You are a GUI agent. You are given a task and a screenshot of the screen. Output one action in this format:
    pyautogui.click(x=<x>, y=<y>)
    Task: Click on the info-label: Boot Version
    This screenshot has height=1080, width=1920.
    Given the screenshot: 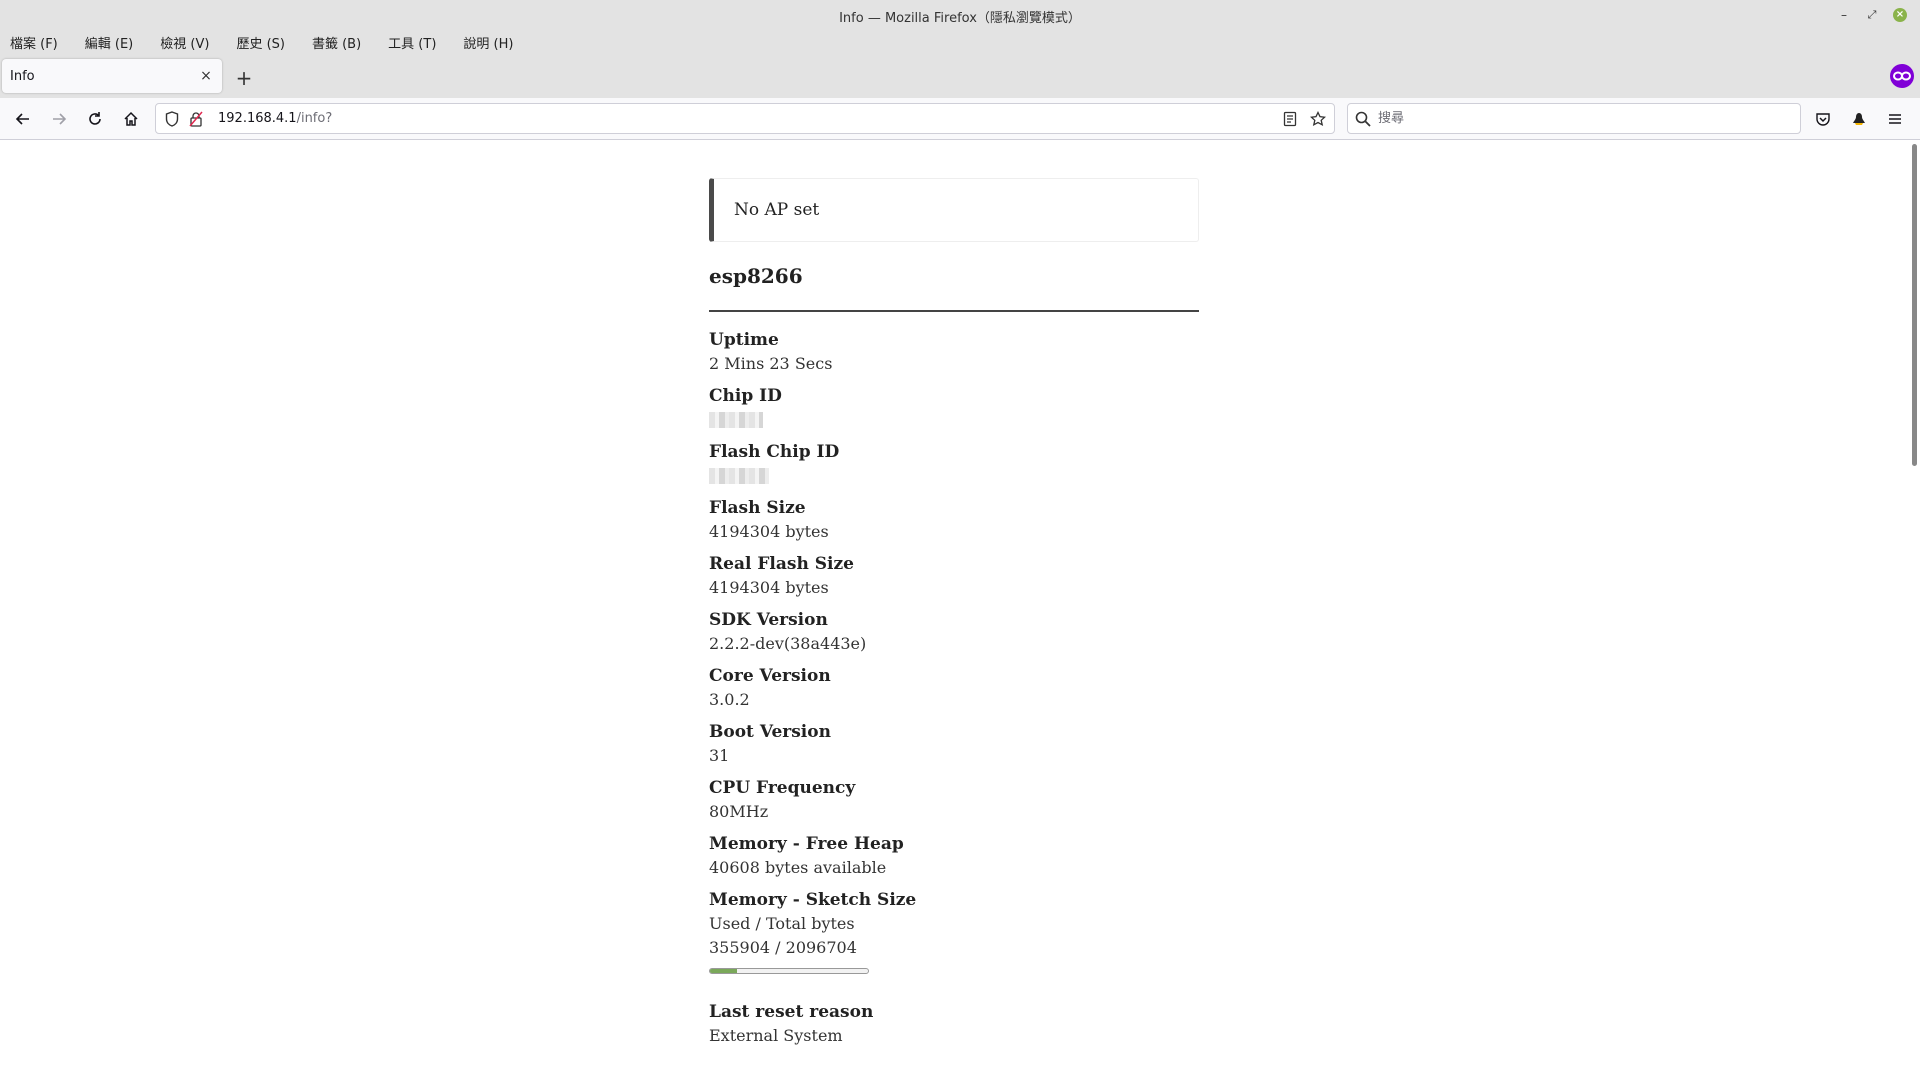 What is the action you would take?
    pyautogui.click(x=770, y=732)
    